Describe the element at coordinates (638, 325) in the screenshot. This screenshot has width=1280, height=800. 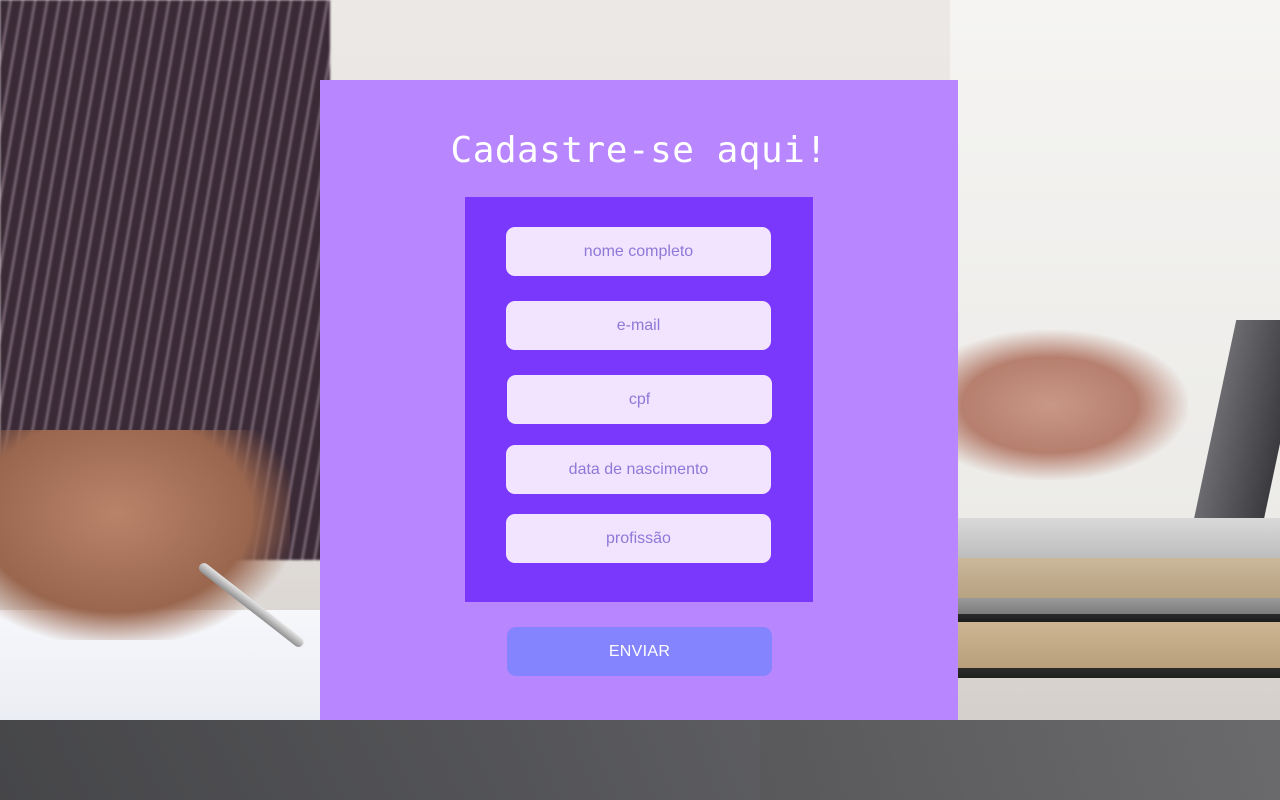
I see `email-field` at that location.